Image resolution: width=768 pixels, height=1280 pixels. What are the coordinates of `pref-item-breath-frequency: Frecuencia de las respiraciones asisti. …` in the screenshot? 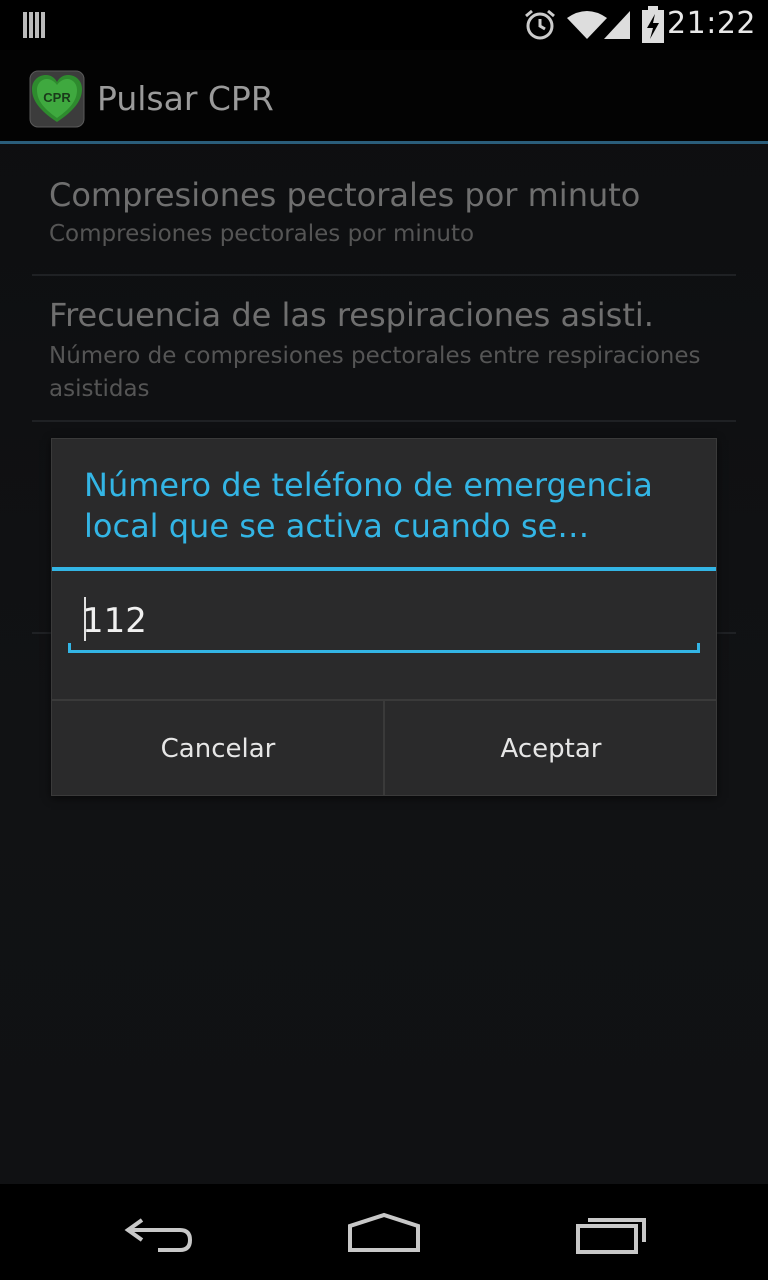 It's located at (384, 349).